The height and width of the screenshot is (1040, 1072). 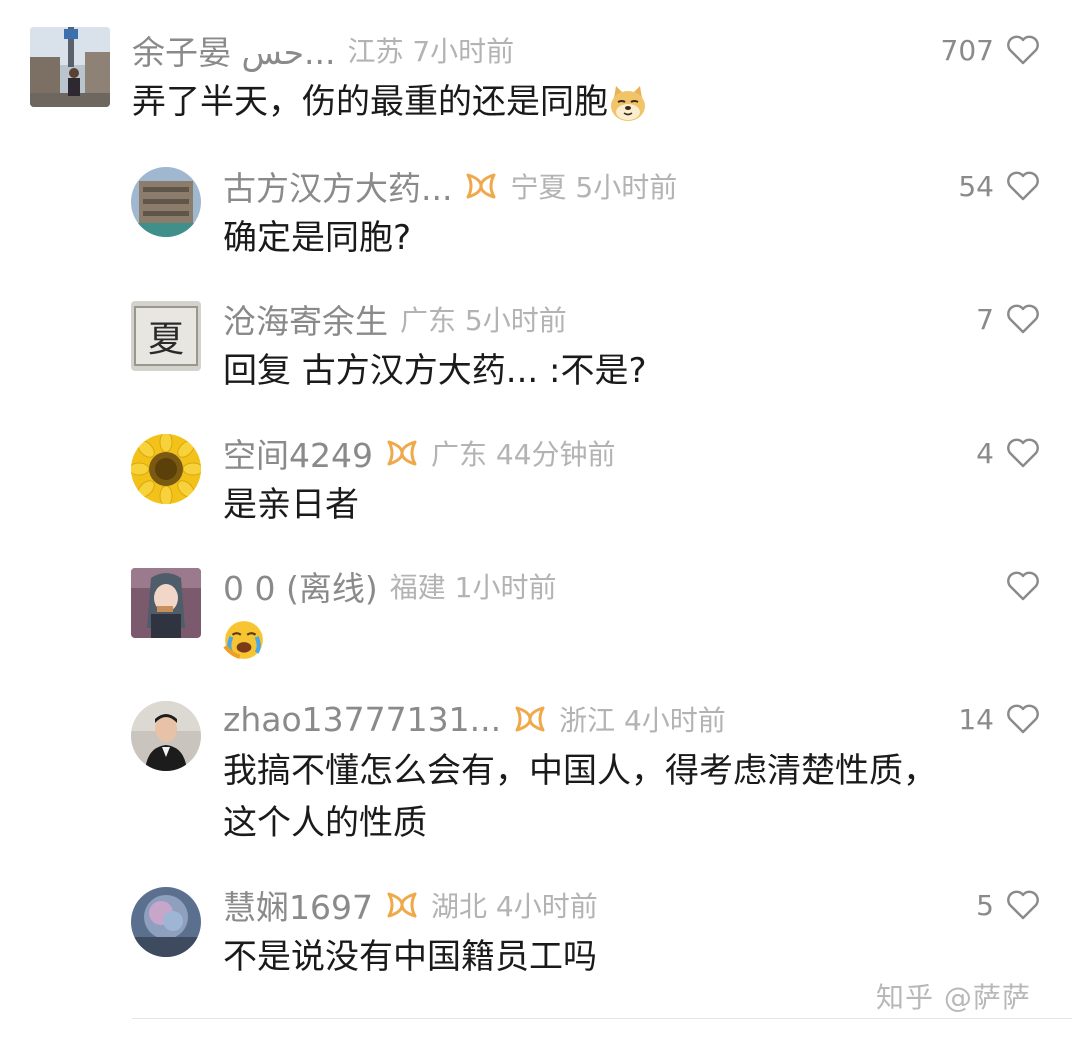 What do you see at coordinates (305, 319) in the screenshot?
I see `username: 沧海寄余生` at bounding box center [305, 319].